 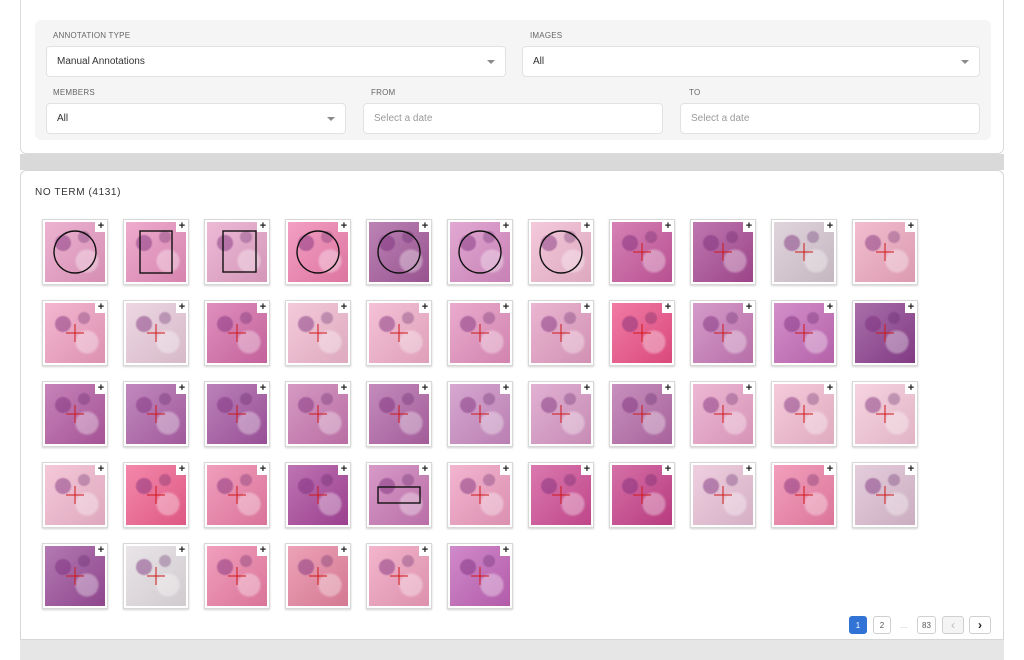 I want to click on to-date-input: Select a date, so click(x=830, y=118).